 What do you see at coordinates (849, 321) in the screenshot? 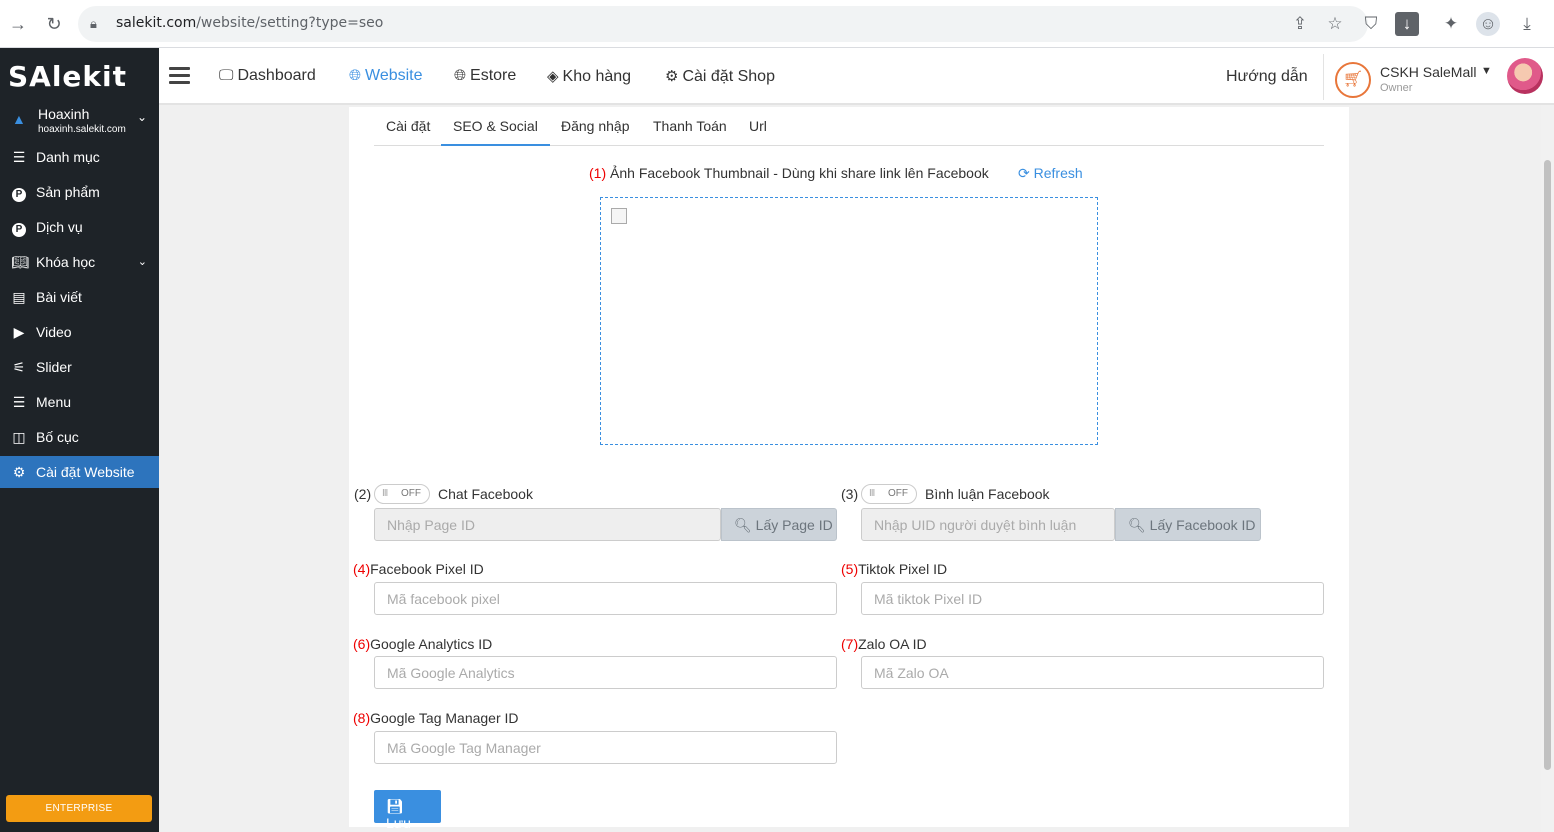
I see `thumbnail-dropzone` at bounding box center [849, 321].